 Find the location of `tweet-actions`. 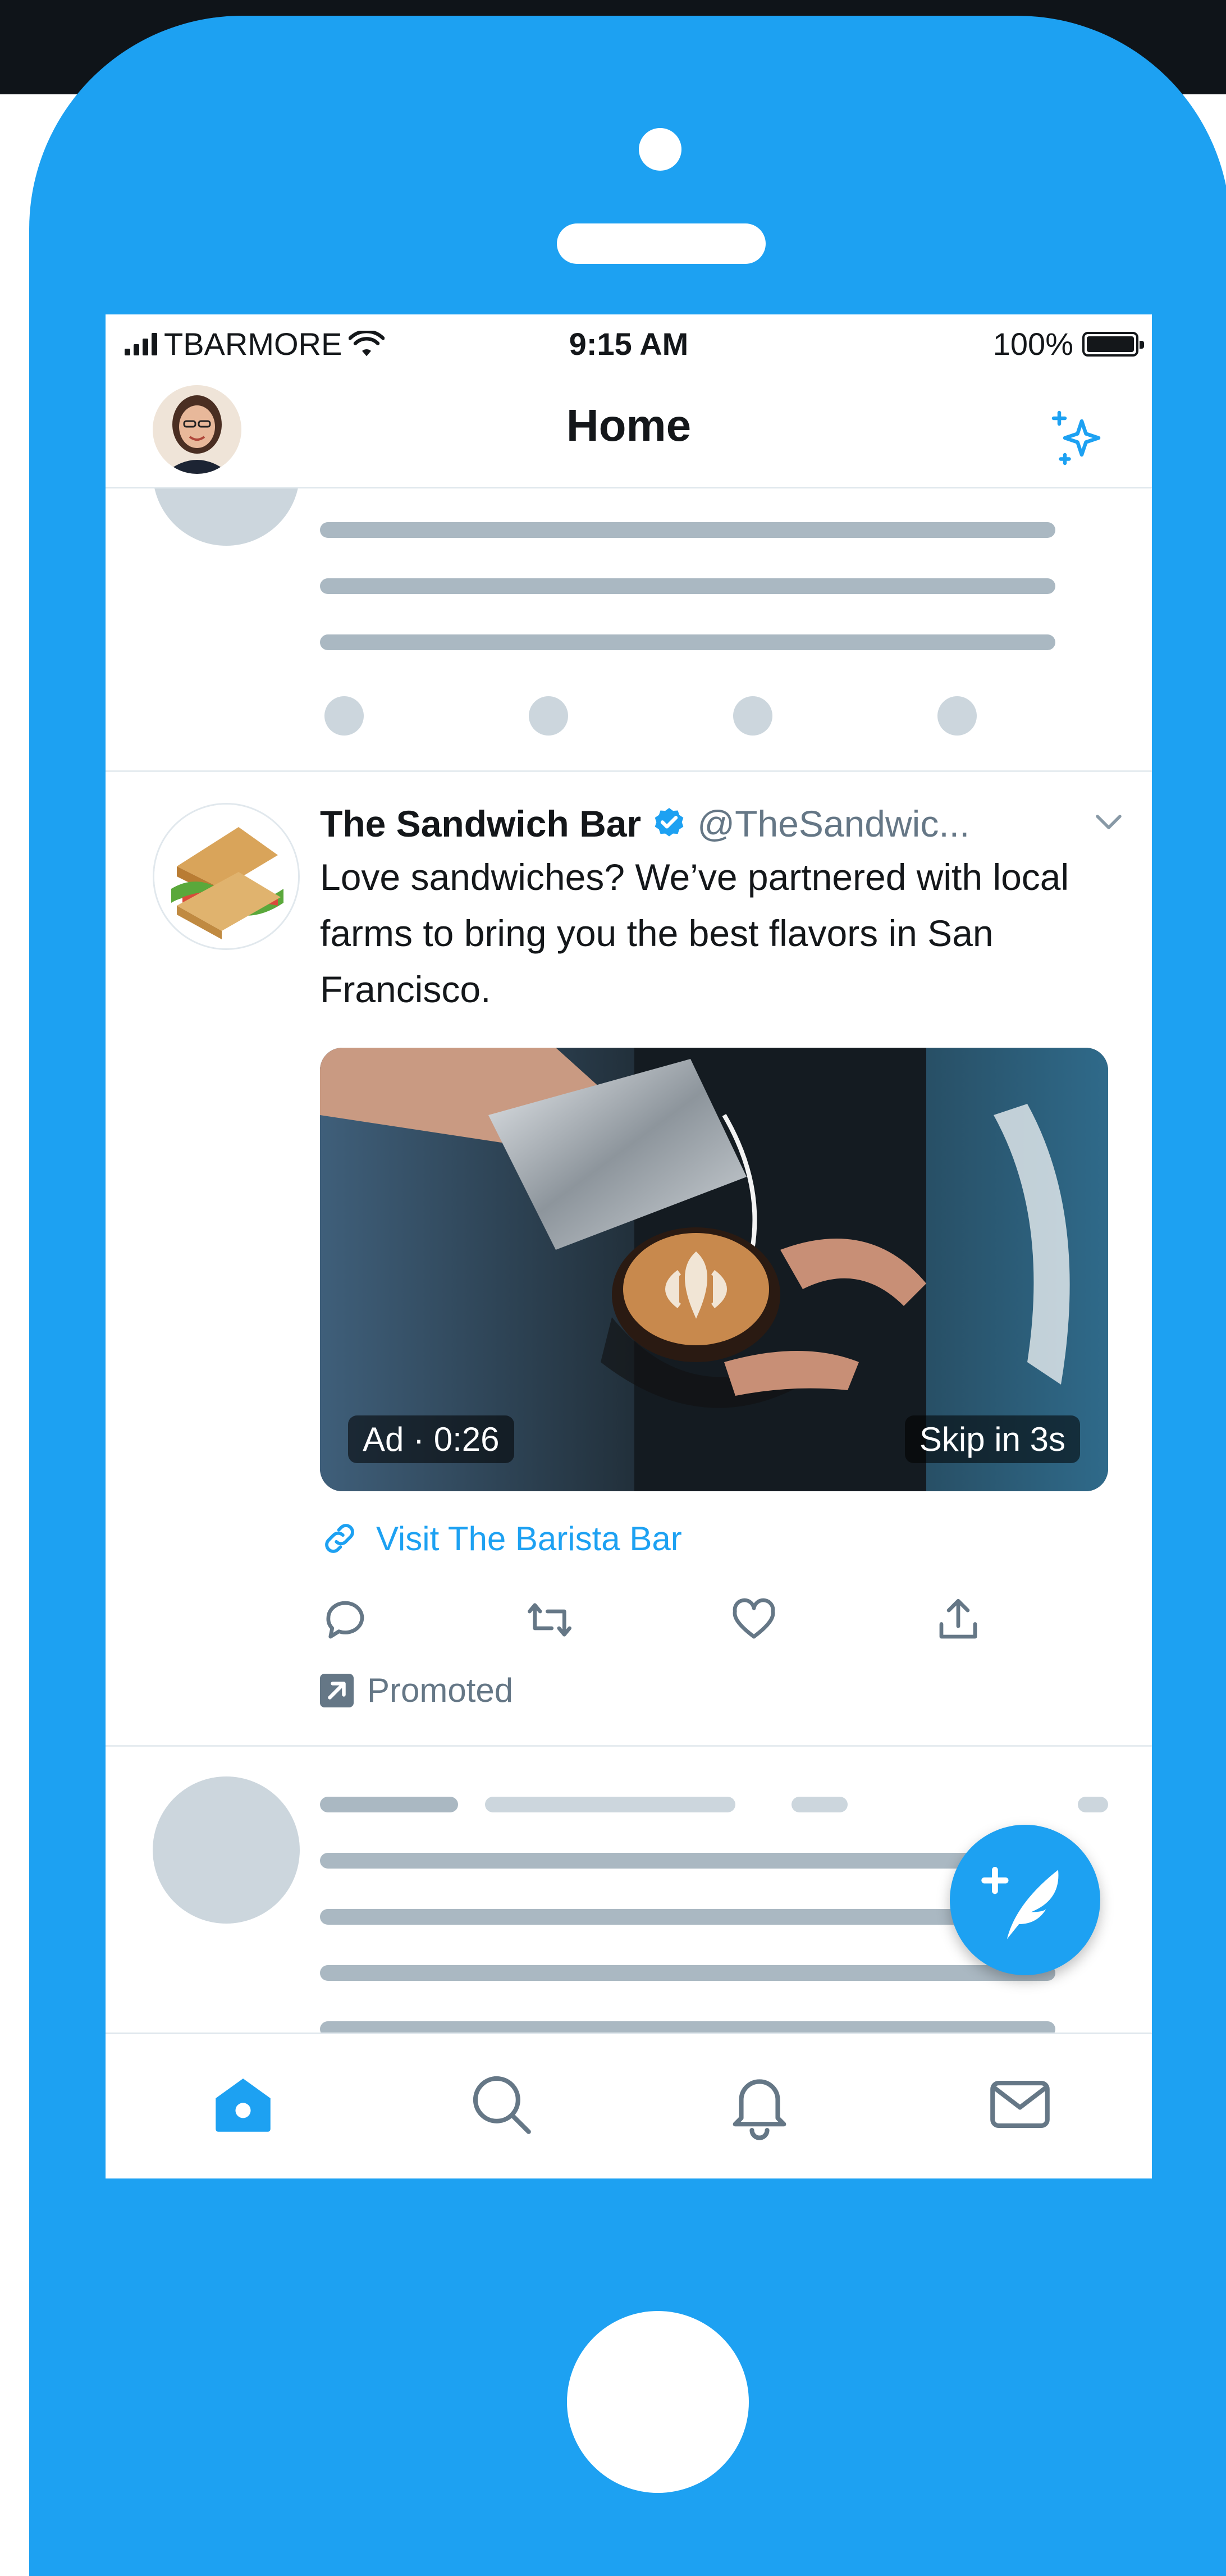

tweet-actions is located at coordinates (714, 1623).